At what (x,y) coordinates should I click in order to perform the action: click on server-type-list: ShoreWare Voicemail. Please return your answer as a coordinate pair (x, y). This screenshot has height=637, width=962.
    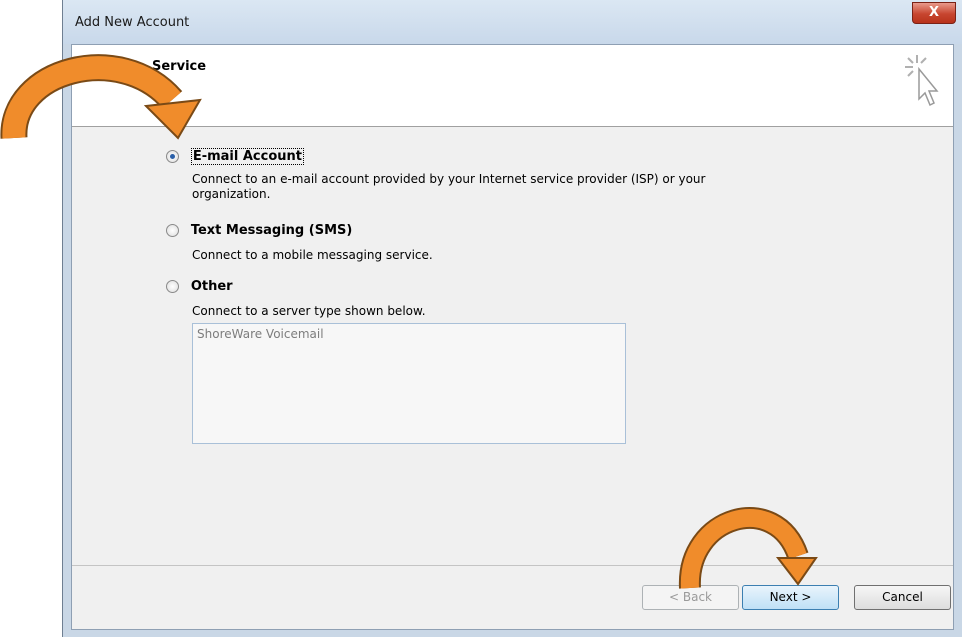
    Looking at the image, I should click on (409, 383).